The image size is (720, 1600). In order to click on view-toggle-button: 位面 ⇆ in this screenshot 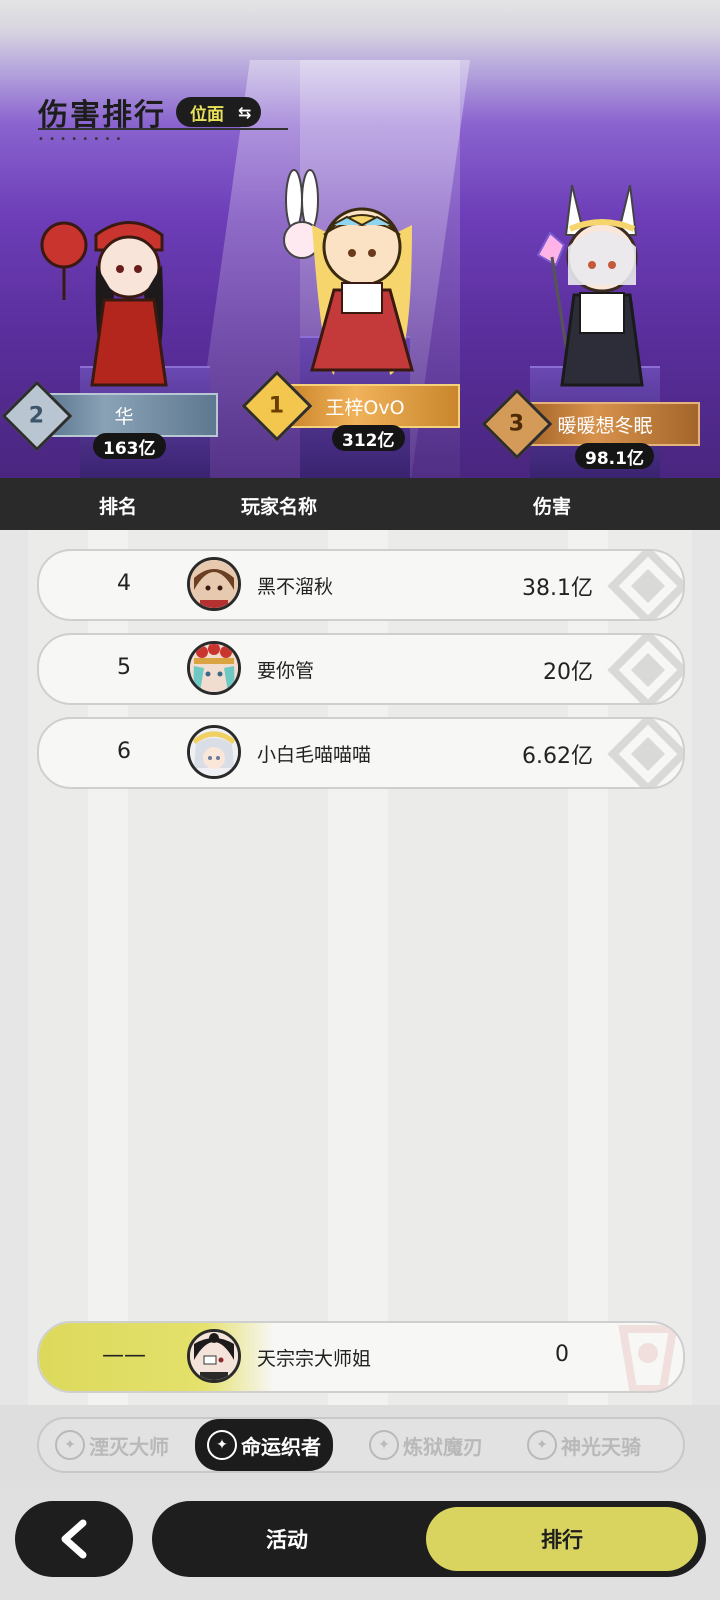, I will do `click(219, 112)`.